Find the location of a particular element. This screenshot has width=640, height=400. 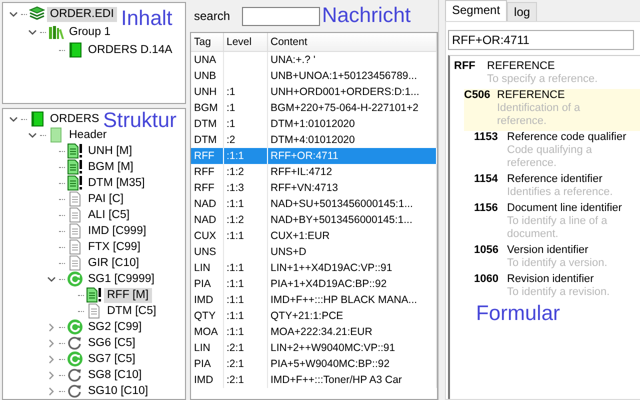

tree-item: ORDERS is located at coordinates (74, 119).